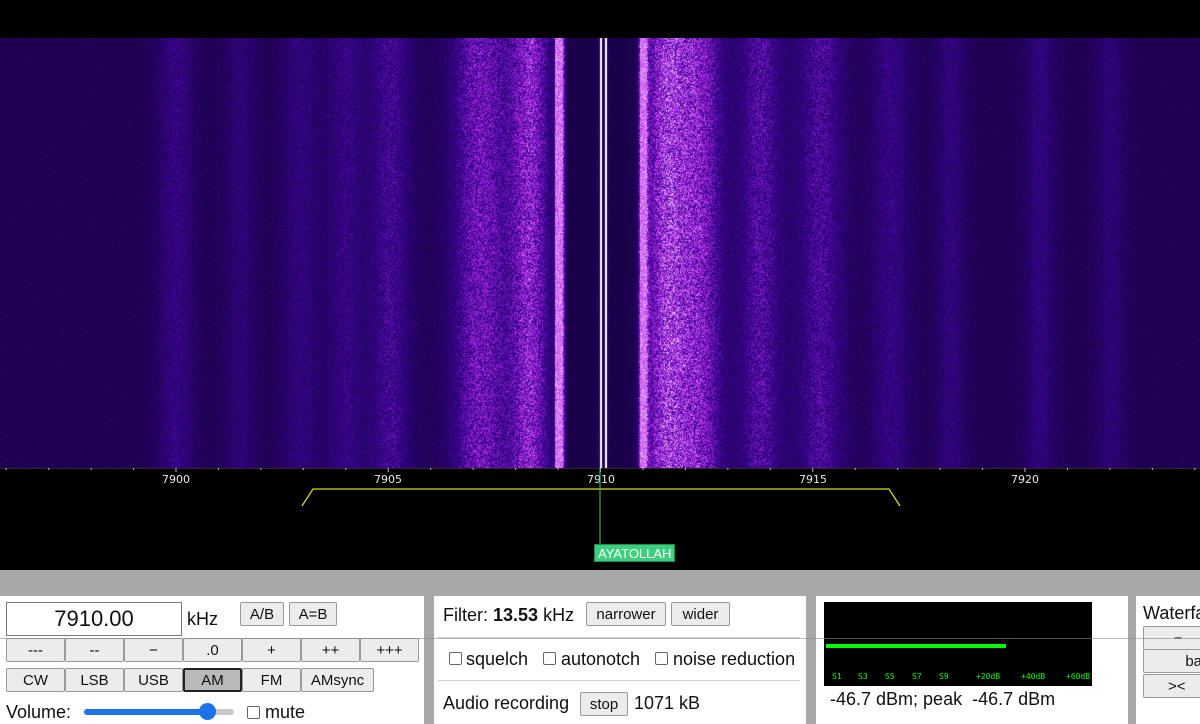 The width and height of the screenshot is (1200, 724). Describe the element at coordinates (202, 619) in the screenshot. I see `frequency-unit: kHz` at that location.